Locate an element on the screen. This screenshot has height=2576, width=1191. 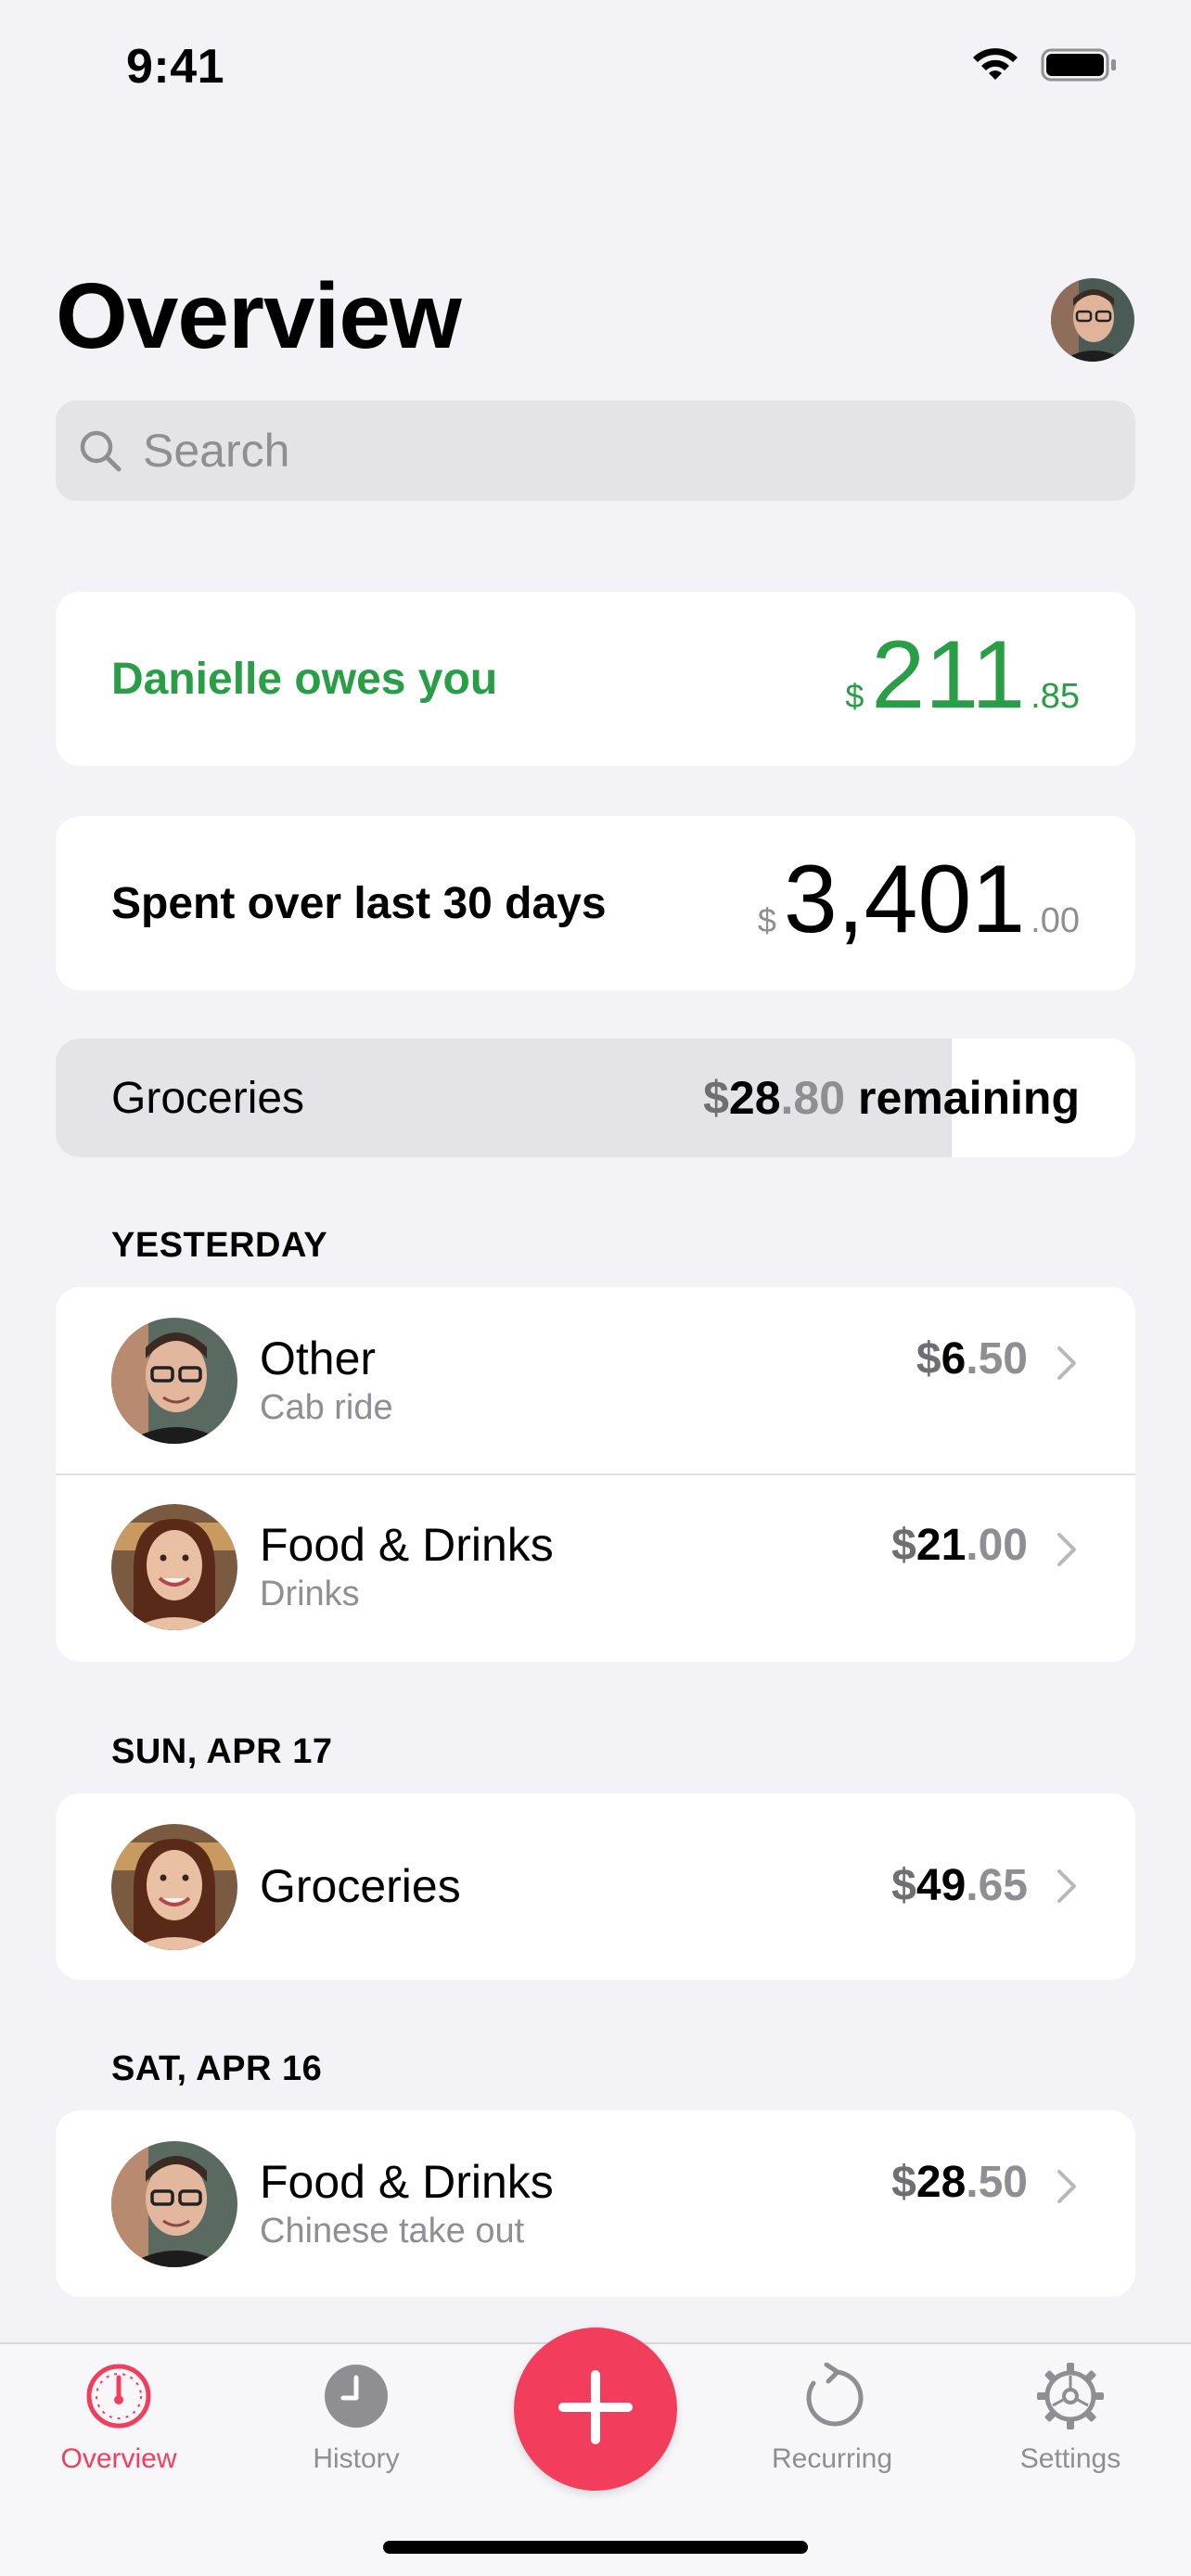
tab-recurring: Recurring is located at coordinates (832, 2419).